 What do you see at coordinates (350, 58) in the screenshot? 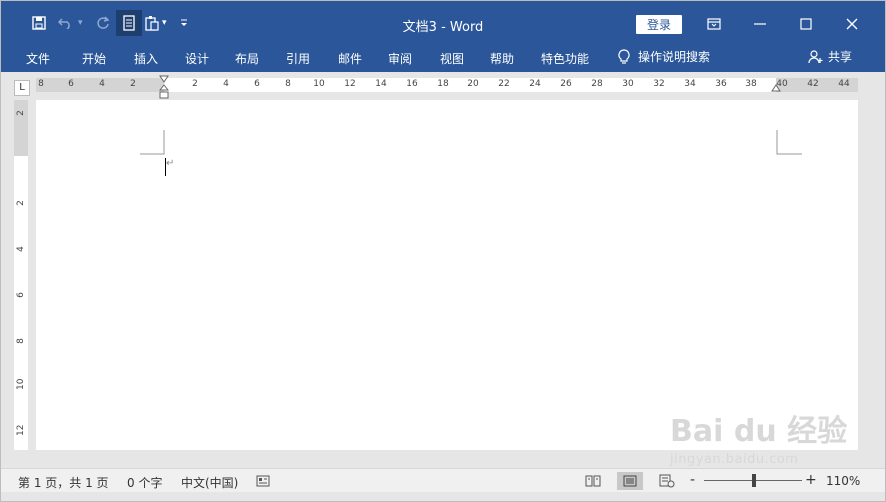
I see `tab-mailings: 邮件` at bounding box center [350, 58].